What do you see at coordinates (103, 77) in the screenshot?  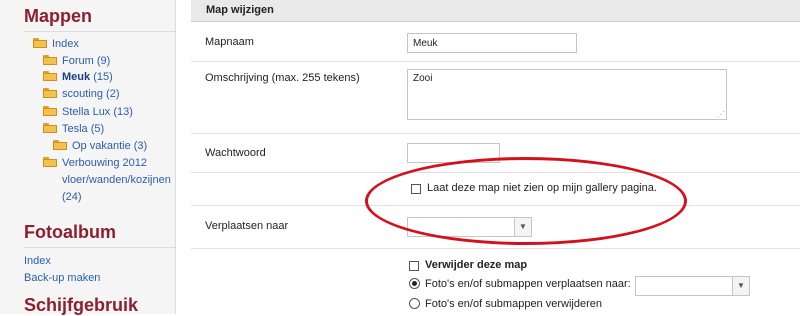 I see `folder-count: (15)` at bounding box center [103, 77].